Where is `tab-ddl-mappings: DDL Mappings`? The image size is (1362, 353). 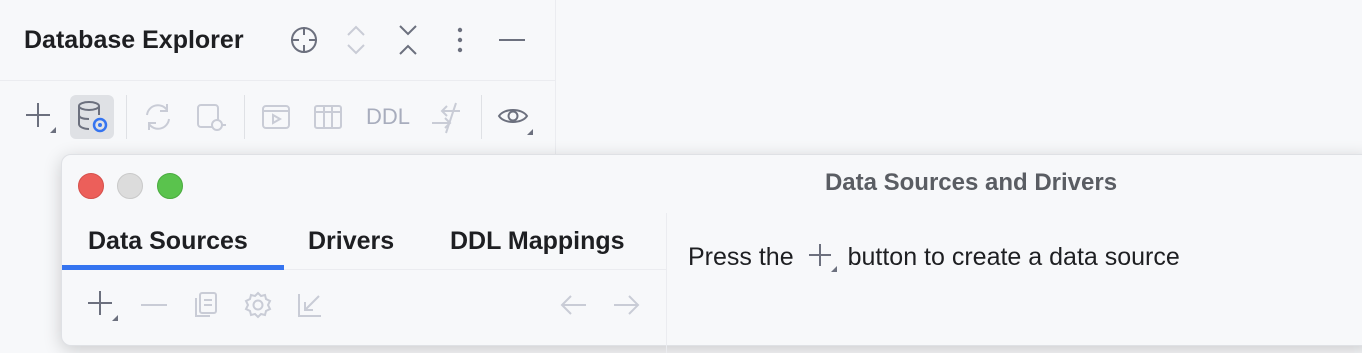 tab-ddl-mappings: DDL Mappings is located at coordinates (537, 241).